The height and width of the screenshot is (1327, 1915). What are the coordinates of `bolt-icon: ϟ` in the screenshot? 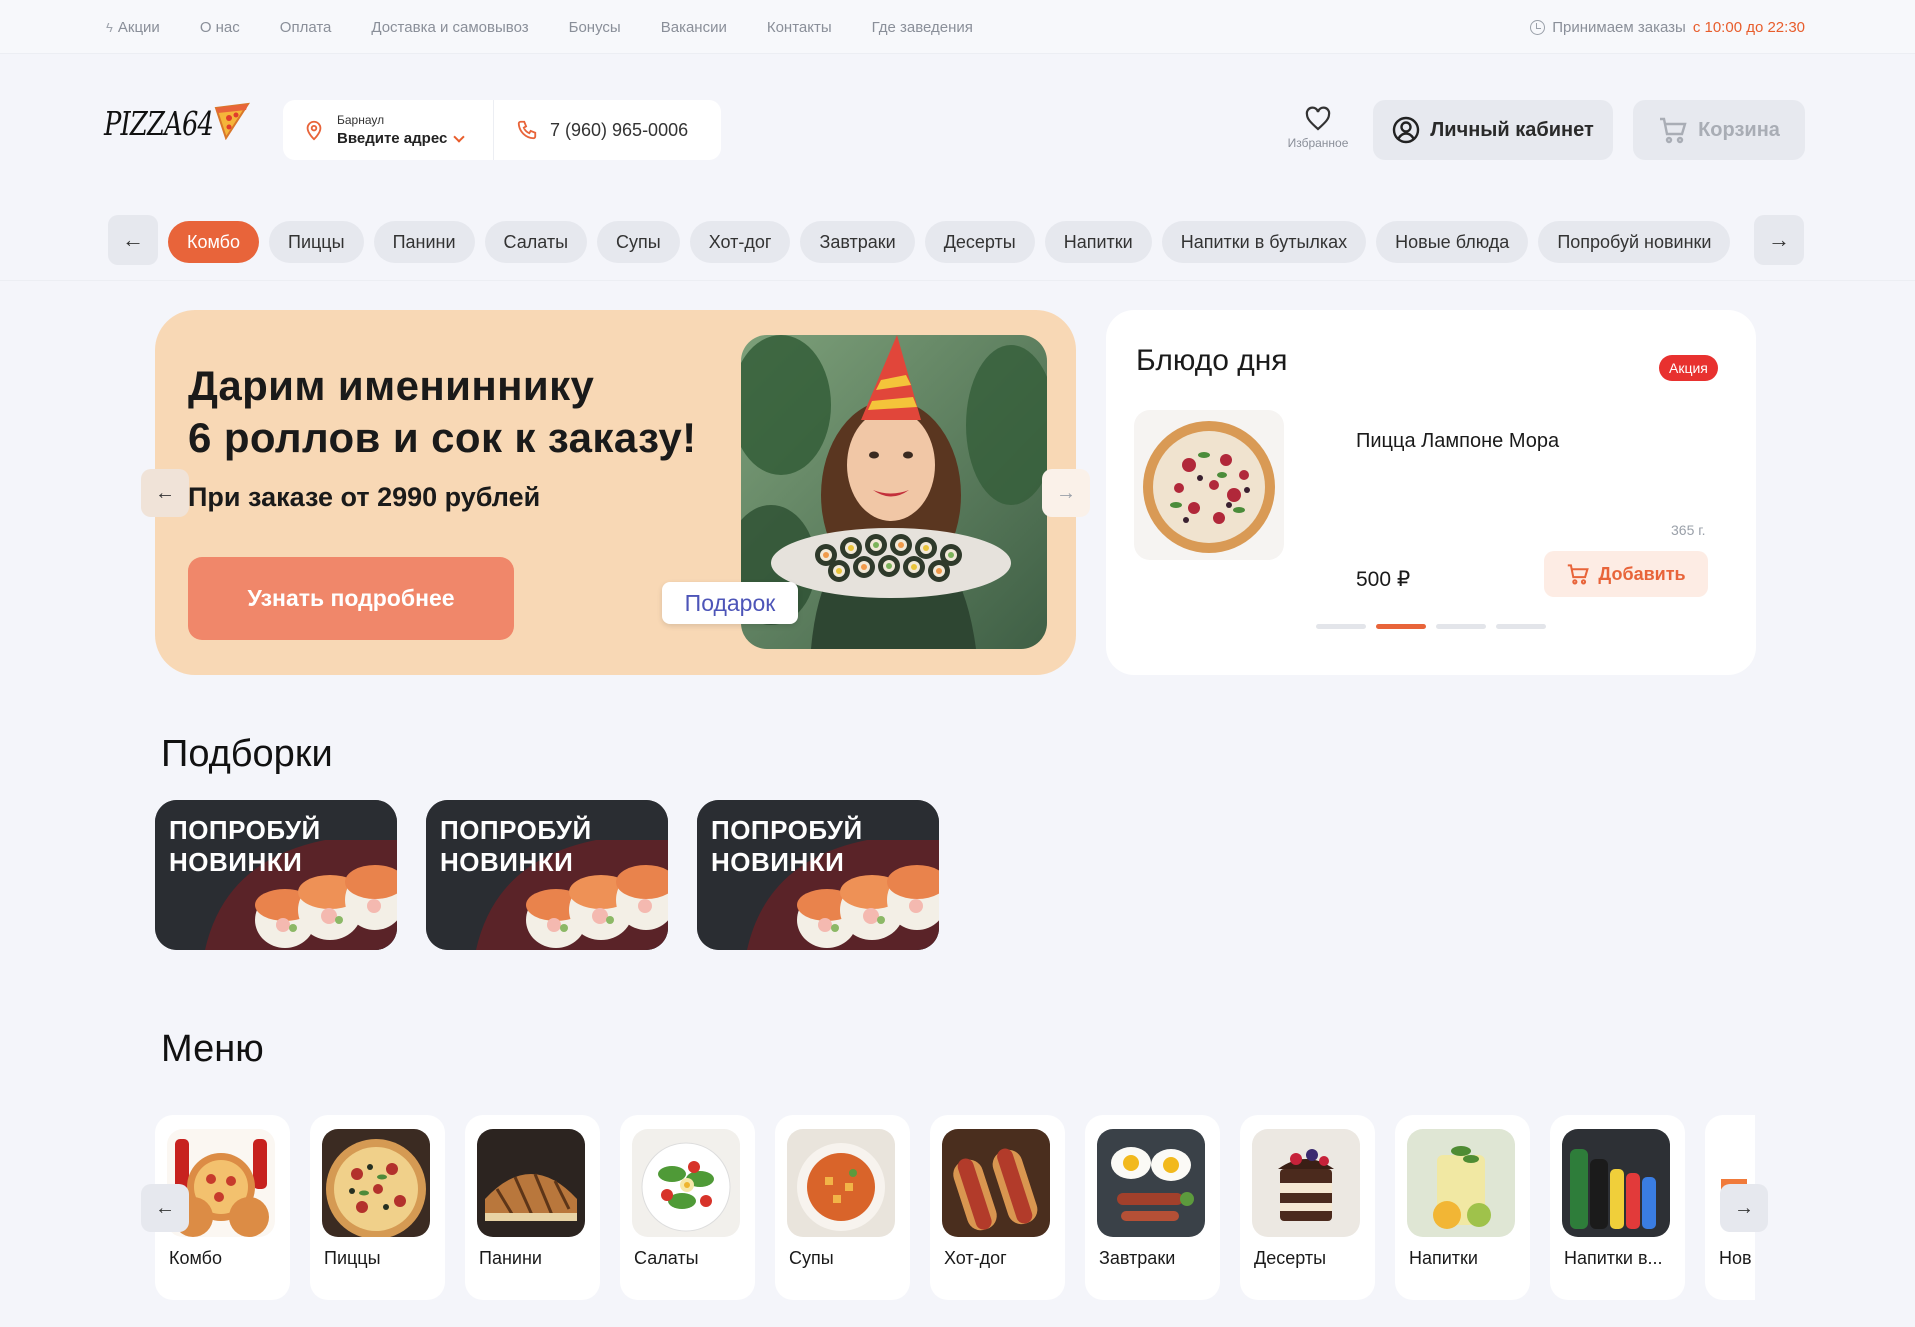 It's located at (109, 27).